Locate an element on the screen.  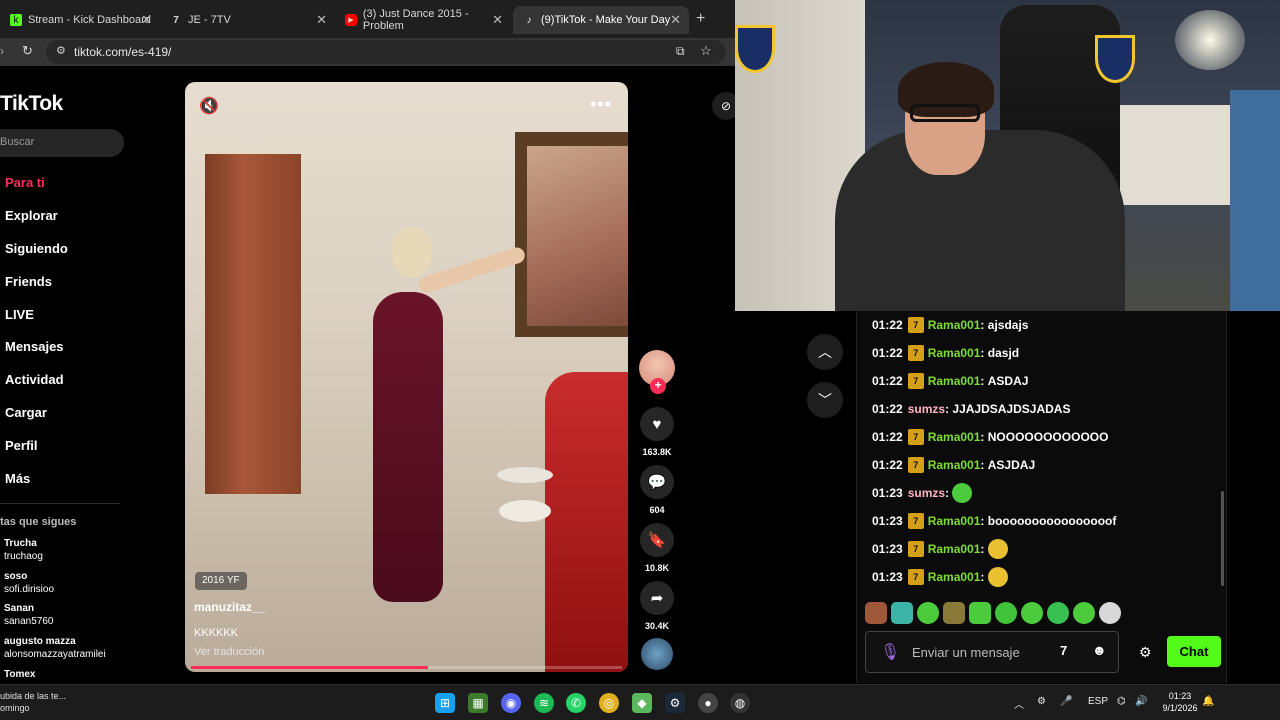
share-button: ➦ is located at coordinates (657, 598).